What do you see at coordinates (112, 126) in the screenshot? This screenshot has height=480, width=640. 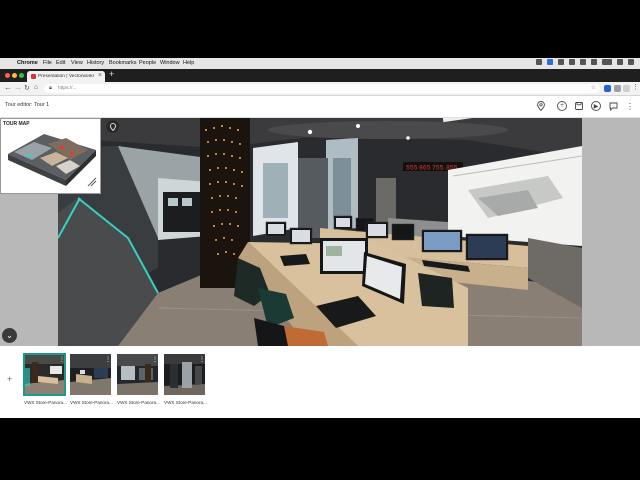 I see `map-location-icon` at bounding box center [112, 126].